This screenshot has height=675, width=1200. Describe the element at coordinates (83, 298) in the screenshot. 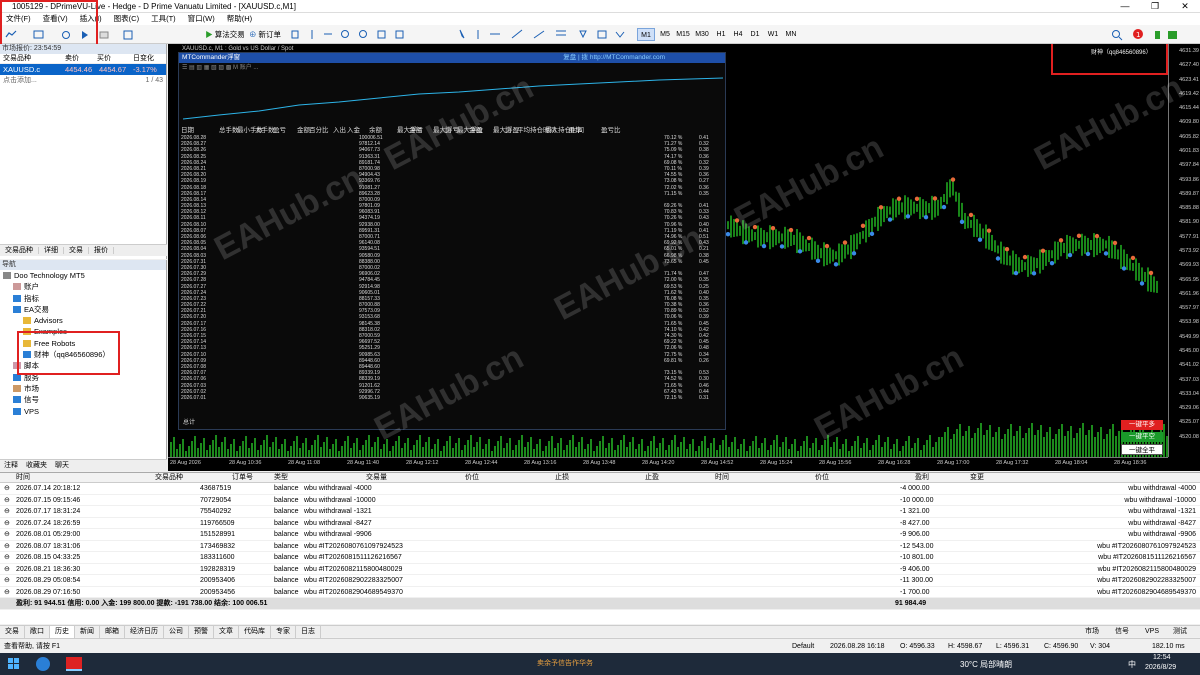

I see `navigator-item: 指标` at that location.